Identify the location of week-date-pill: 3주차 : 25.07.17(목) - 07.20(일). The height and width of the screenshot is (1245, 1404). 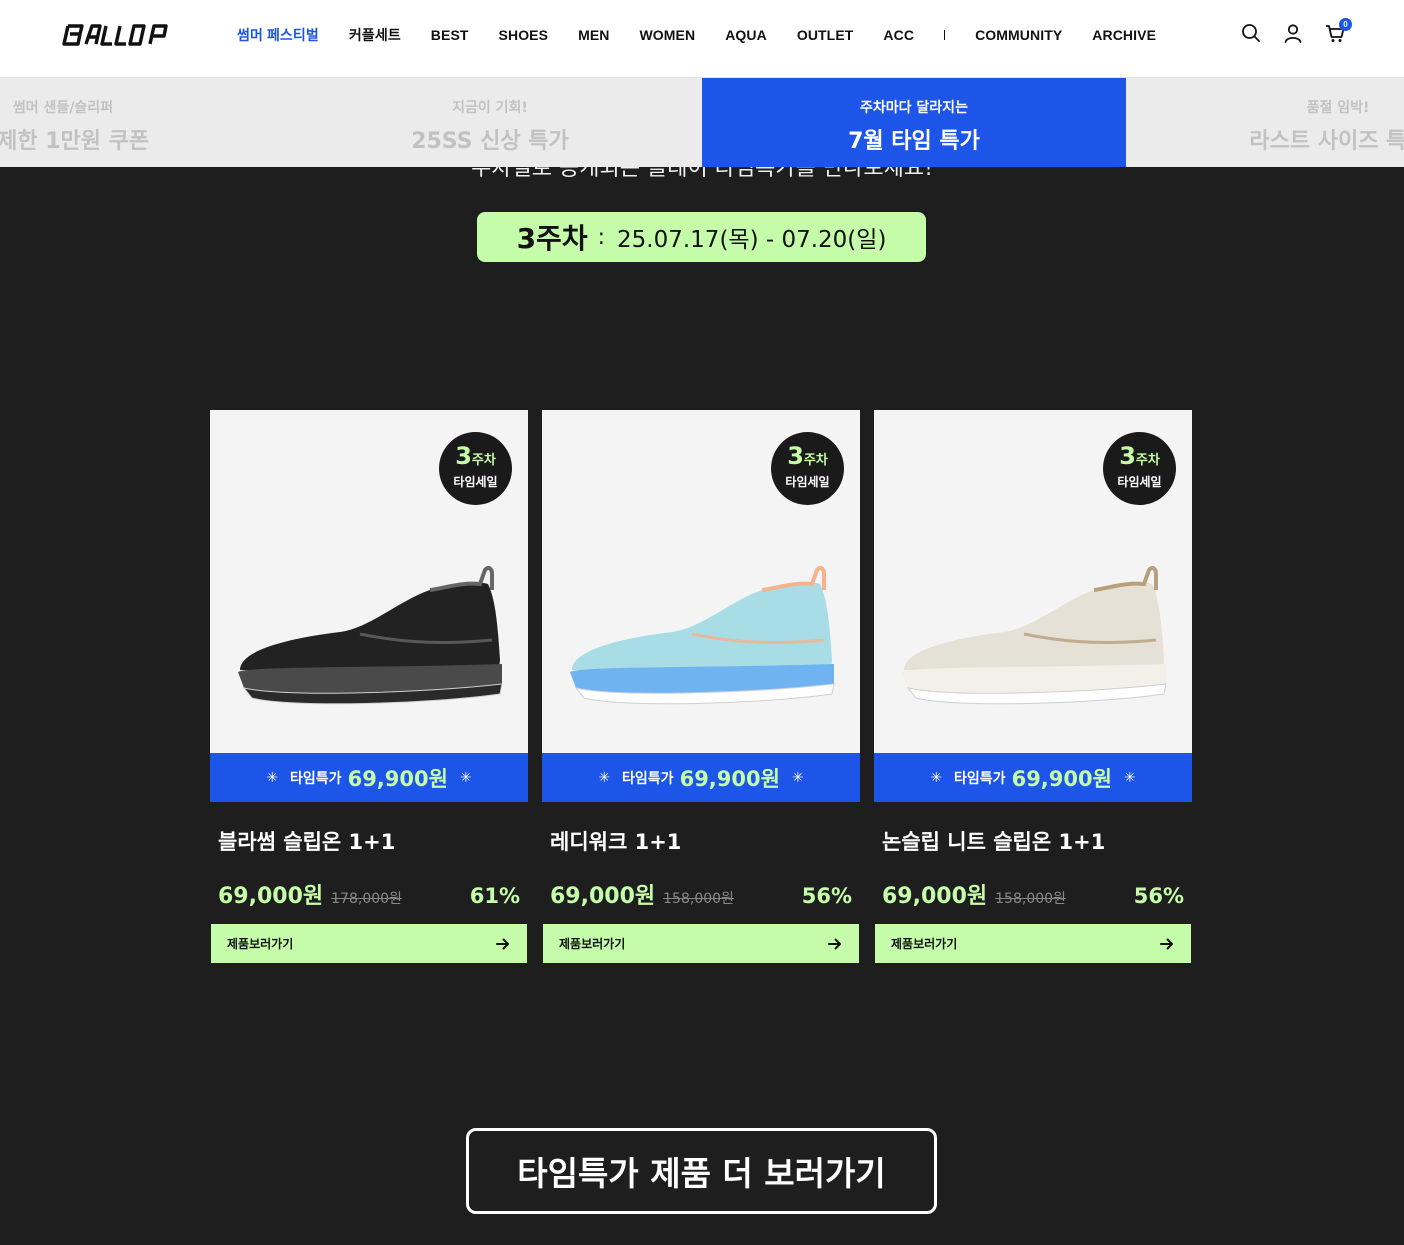
(701, 237).